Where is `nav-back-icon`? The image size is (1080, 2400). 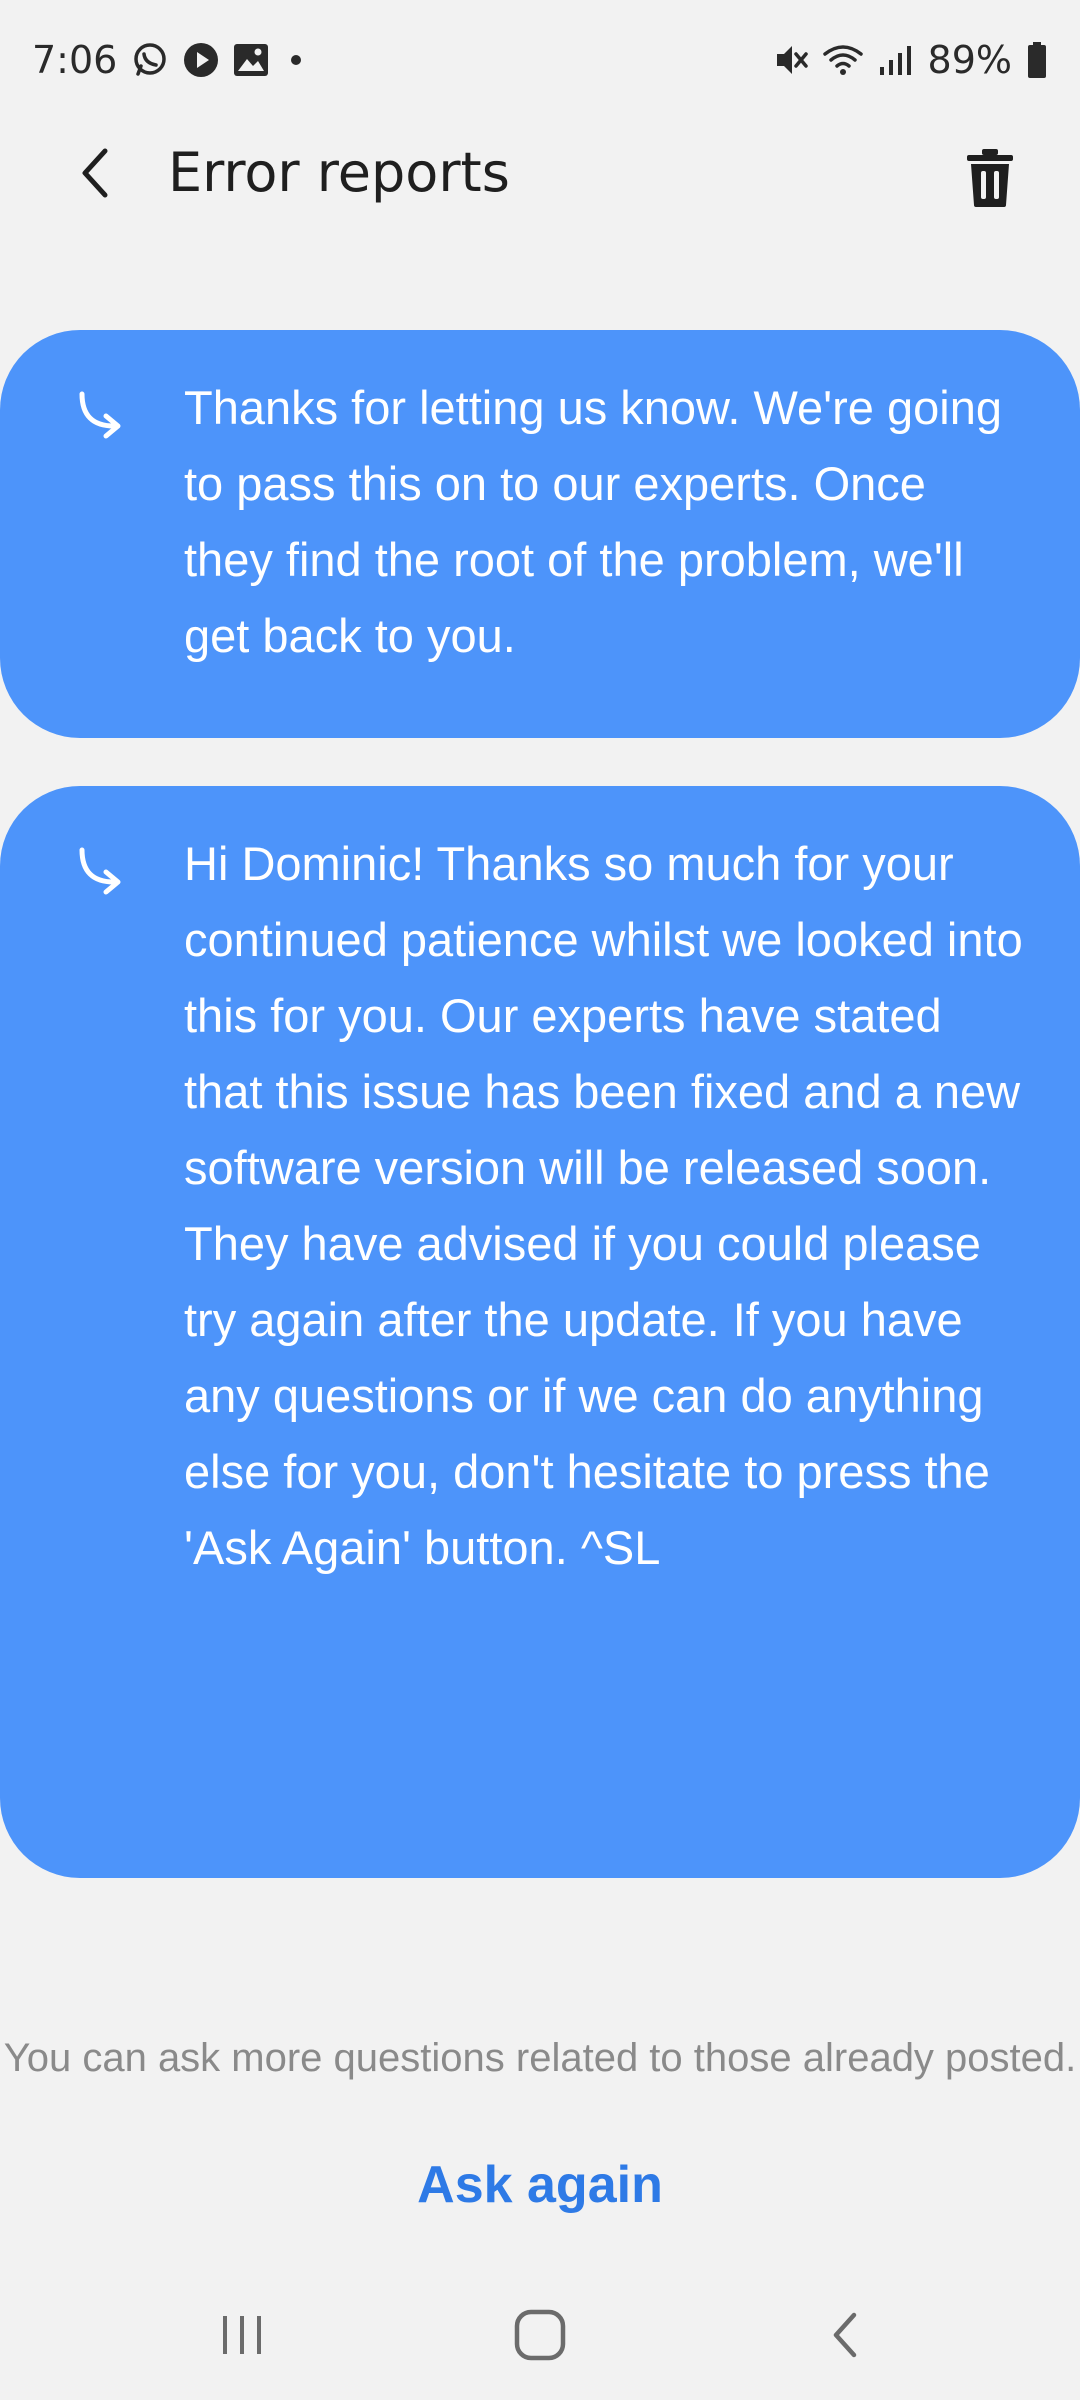
nav-back-icon is located at coordinates (845, 2335).